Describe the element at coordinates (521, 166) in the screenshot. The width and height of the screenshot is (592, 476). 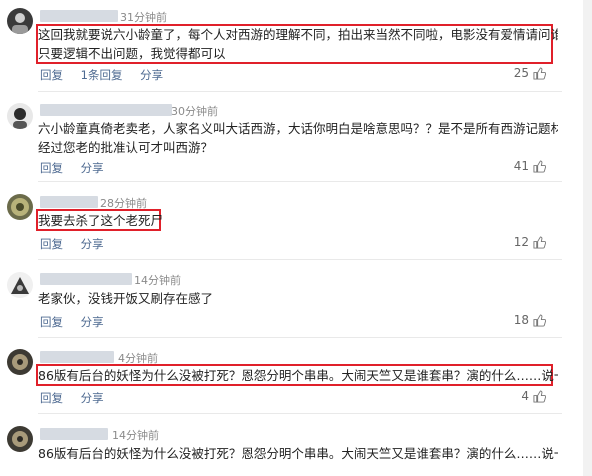
I see `like-count: 41` at that location.